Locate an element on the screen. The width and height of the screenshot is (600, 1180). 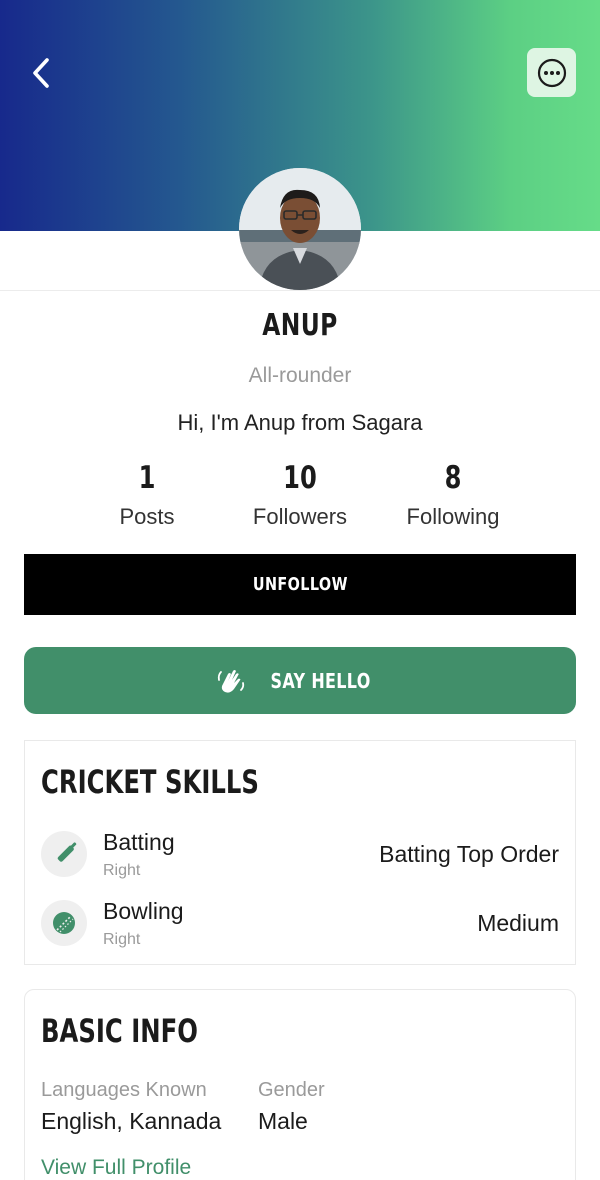
unfollow-button: UNFOLLOW is located at coordinates (300, 584).